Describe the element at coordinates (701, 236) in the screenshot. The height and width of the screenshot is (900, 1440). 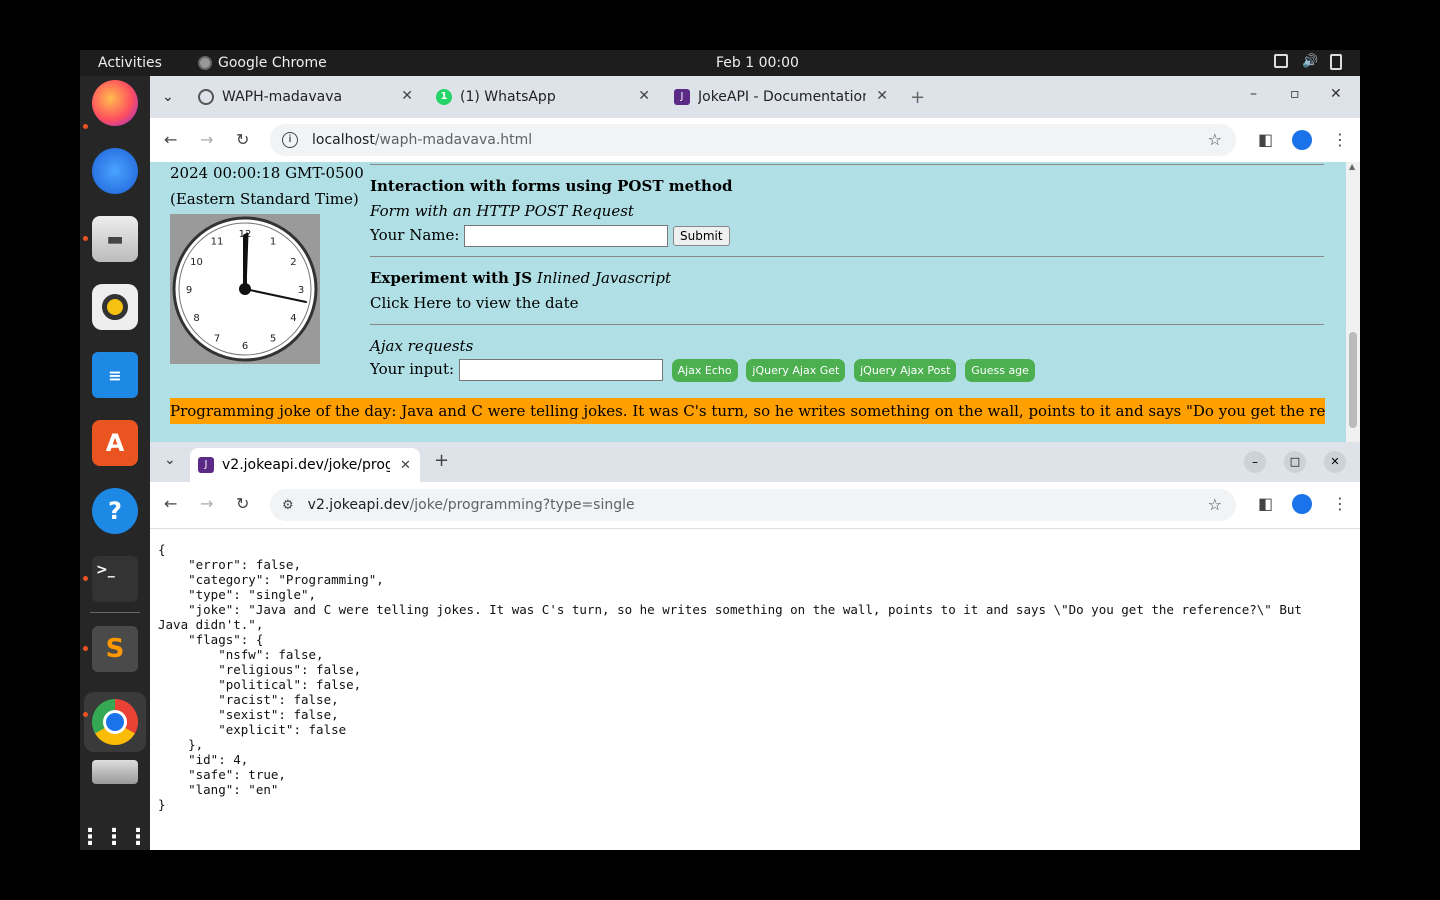
I see `submit-button: Submit` at that location.